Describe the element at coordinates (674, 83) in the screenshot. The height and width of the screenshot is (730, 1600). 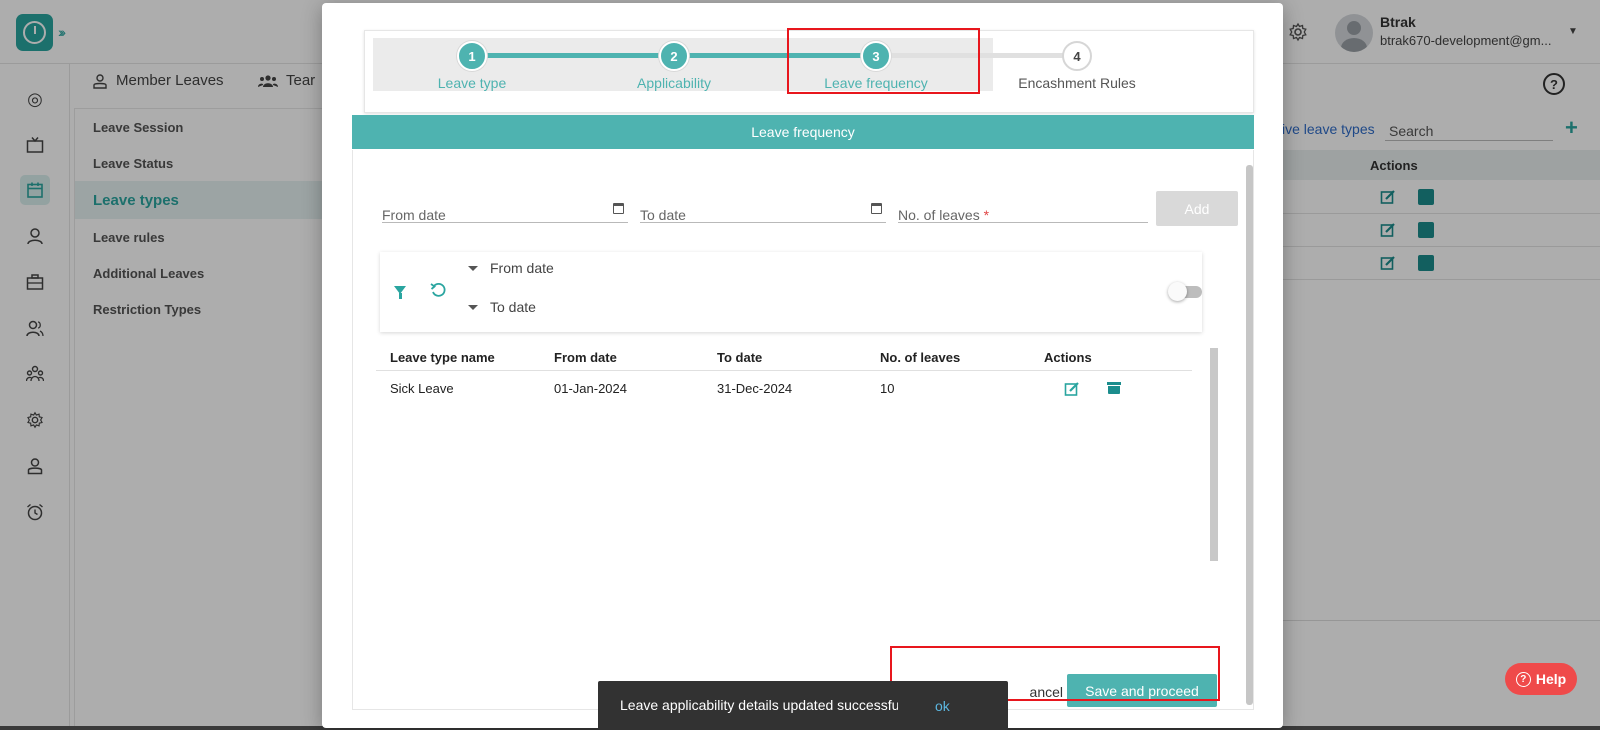
I see `step-2-label: Applicability` at that location.